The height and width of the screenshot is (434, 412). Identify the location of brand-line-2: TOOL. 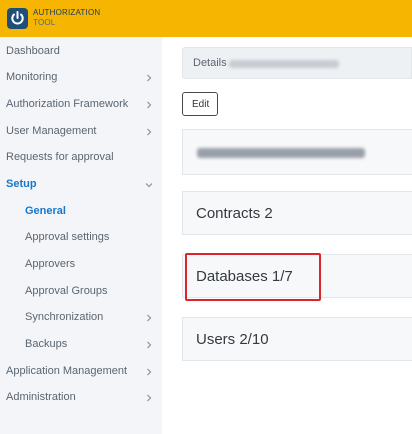
(44, 22).